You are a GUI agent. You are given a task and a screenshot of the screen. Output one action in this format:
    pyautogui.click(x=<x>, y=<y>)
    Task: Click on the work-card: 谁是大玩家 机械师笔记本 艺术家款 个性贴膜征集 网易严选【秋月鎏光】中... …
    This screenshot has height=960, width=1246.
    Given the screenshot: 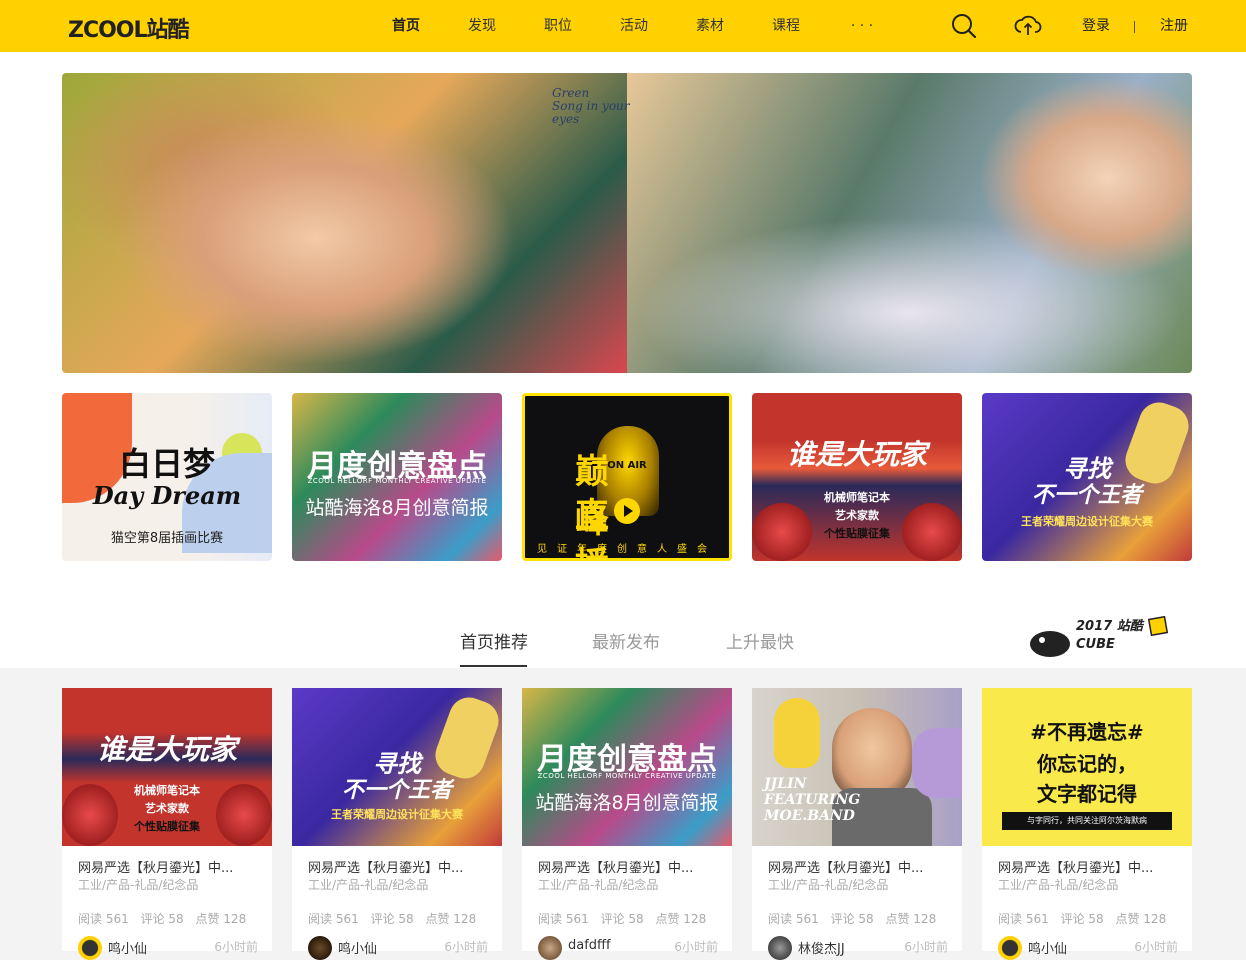 What is the action you would take?
    pyautogui.click(x=167, y=824)
    